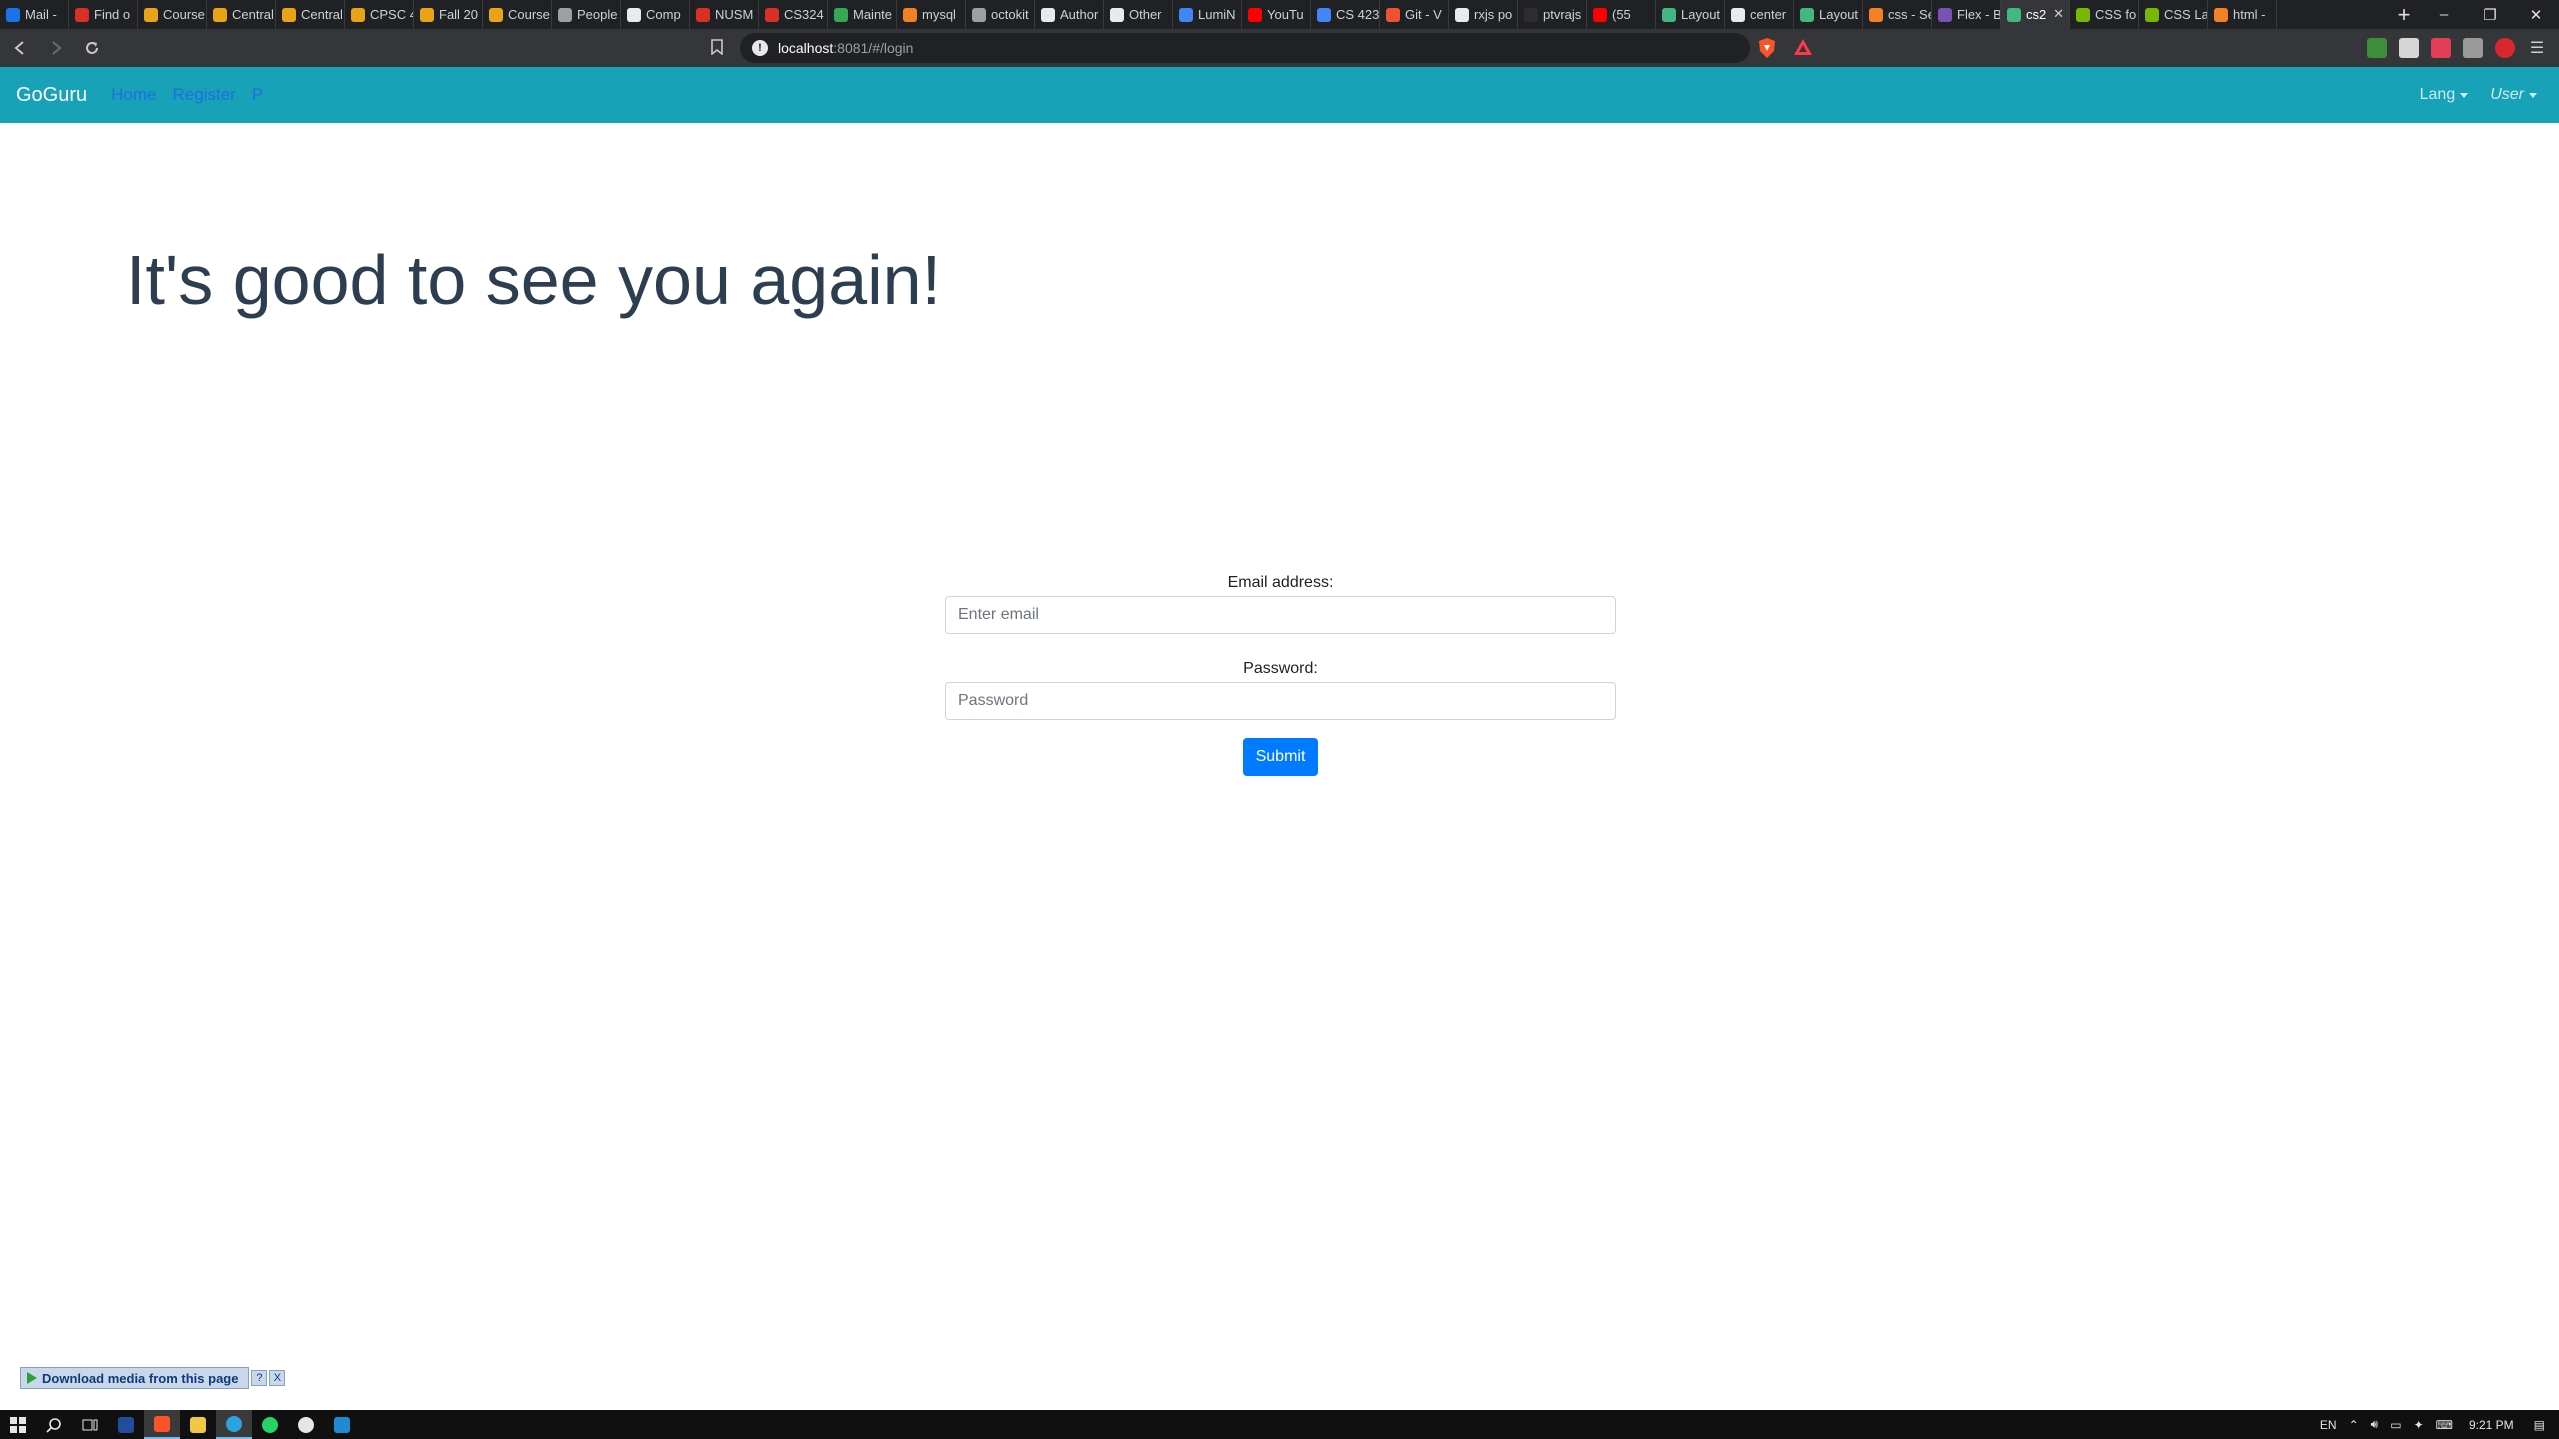 The width and height of the screenshot is (2559, 1439). Describe the element at coordinates (2395, 1425) in the screenshot. I see `network-icon: ▭` at that location.